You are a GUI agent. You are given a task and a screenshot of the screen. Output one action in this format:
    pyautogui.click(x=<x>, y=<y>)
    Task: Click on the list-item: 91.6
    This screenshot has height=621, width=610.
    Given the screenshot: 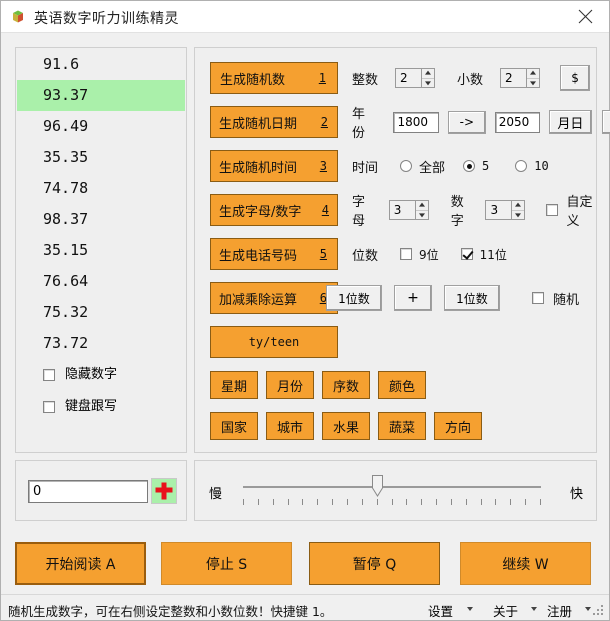 What is the action you would take?
    pyautogui.click(x=101, y=64)
    